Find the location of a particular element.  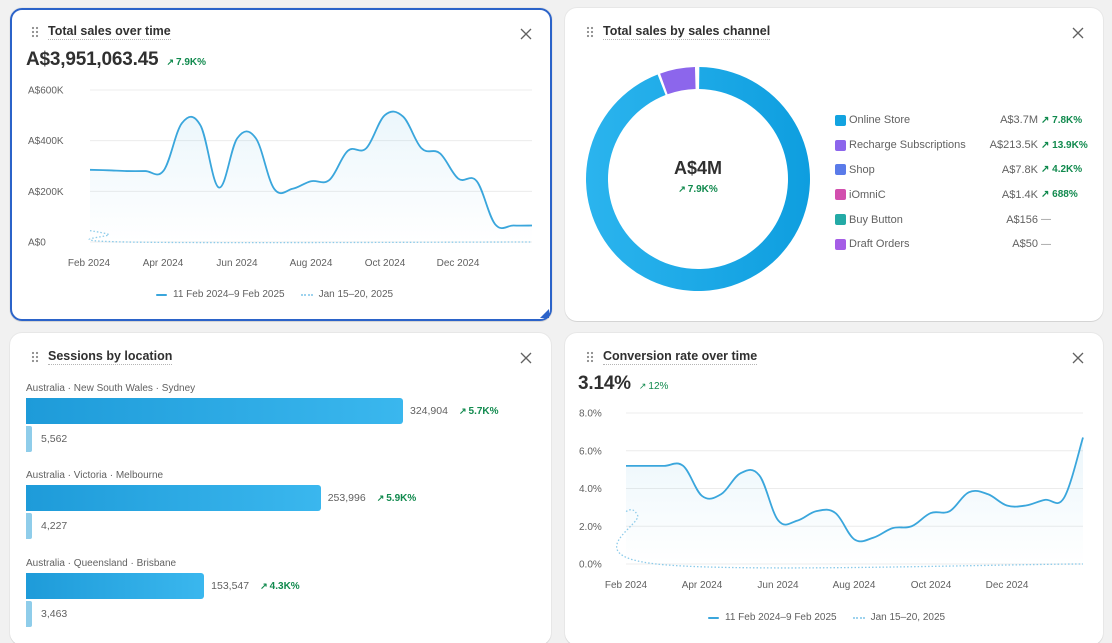

comparison-bar-row: 5,562 is located at coordinates (262, 439).